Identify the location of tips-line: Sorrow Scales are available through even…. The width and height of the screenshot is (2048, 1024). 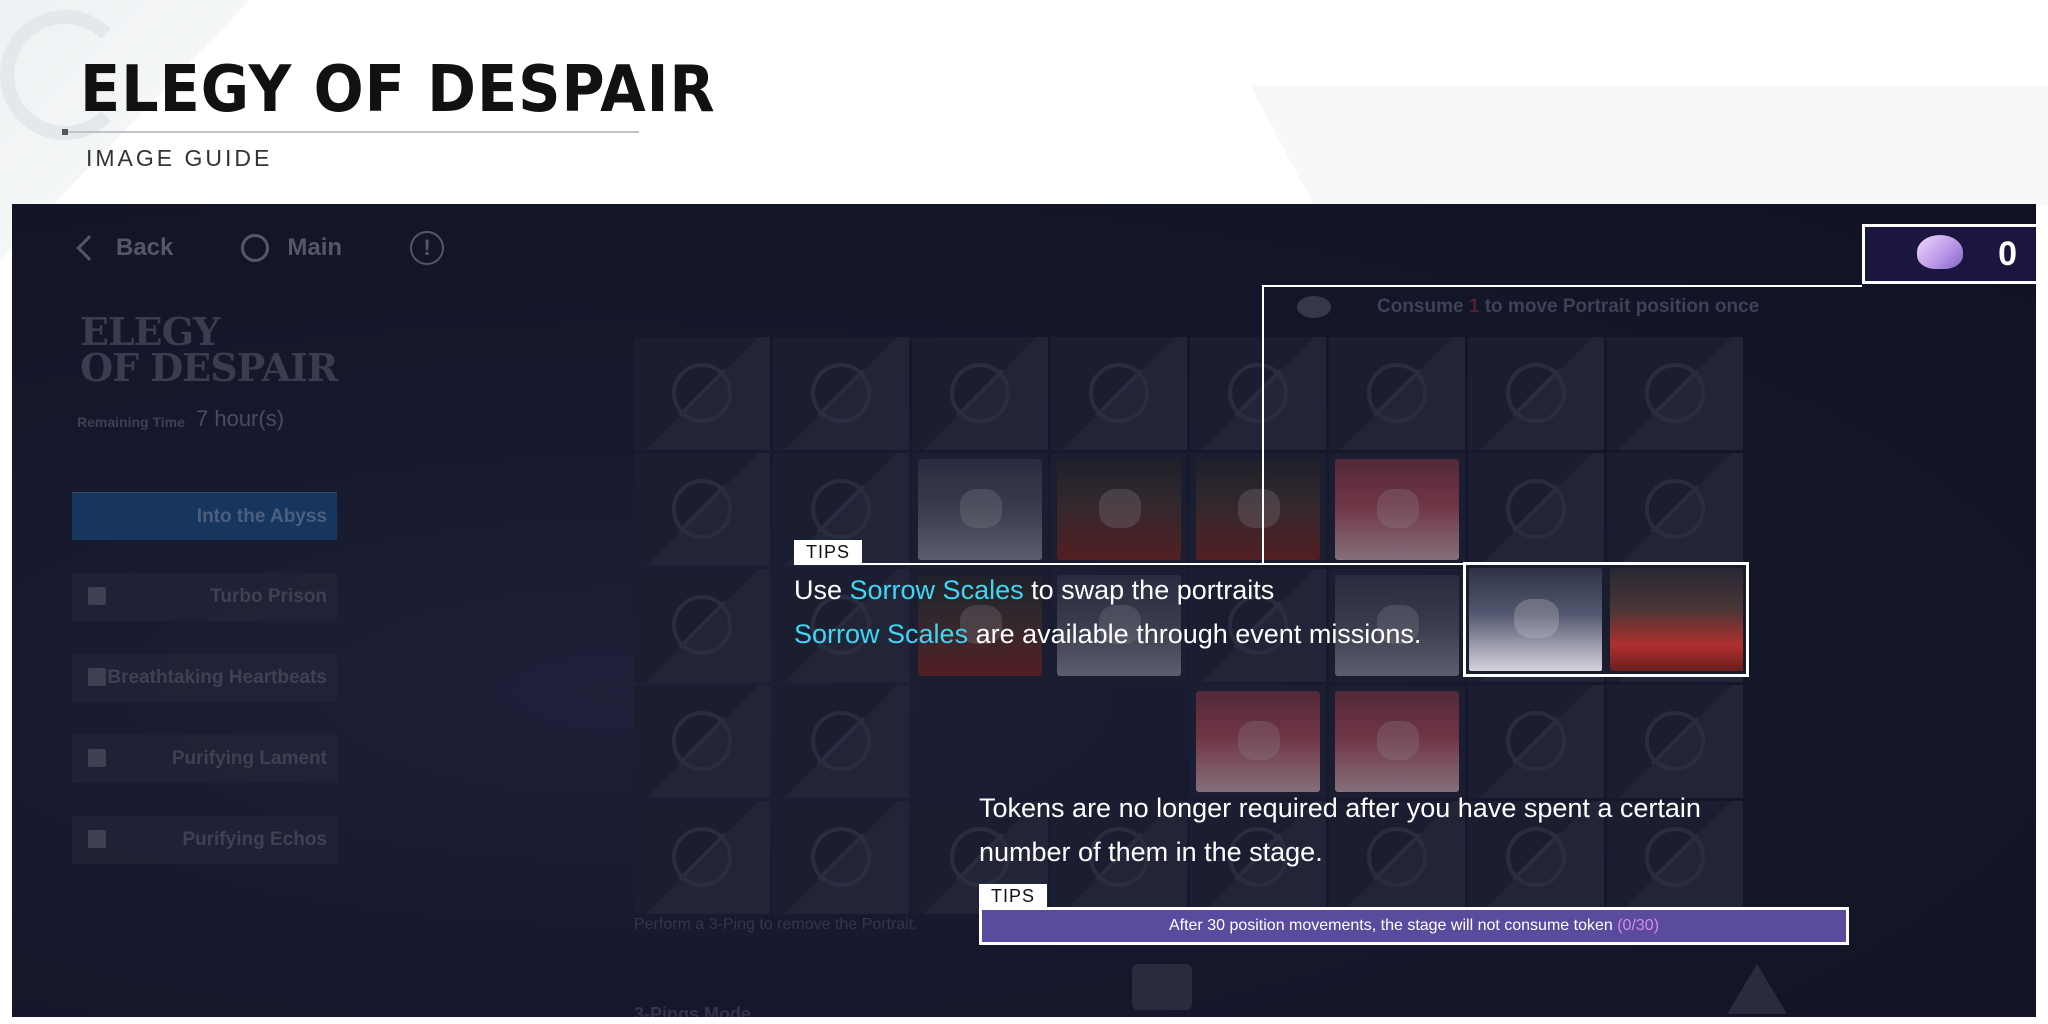
(1107, 634).